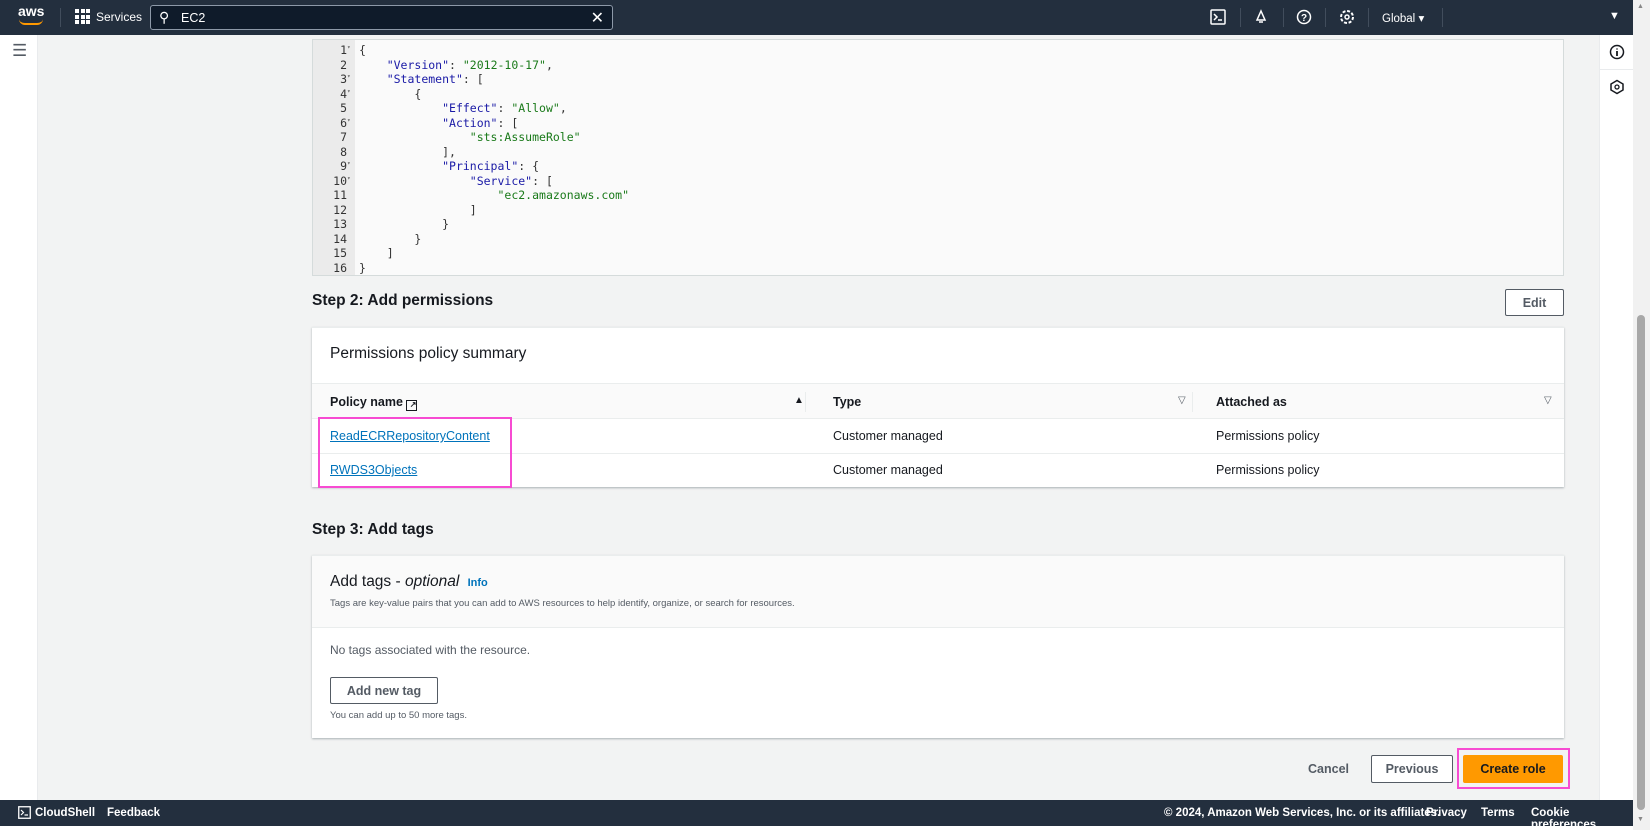  I want to click on help-icon: ?, so click(1304, 17).